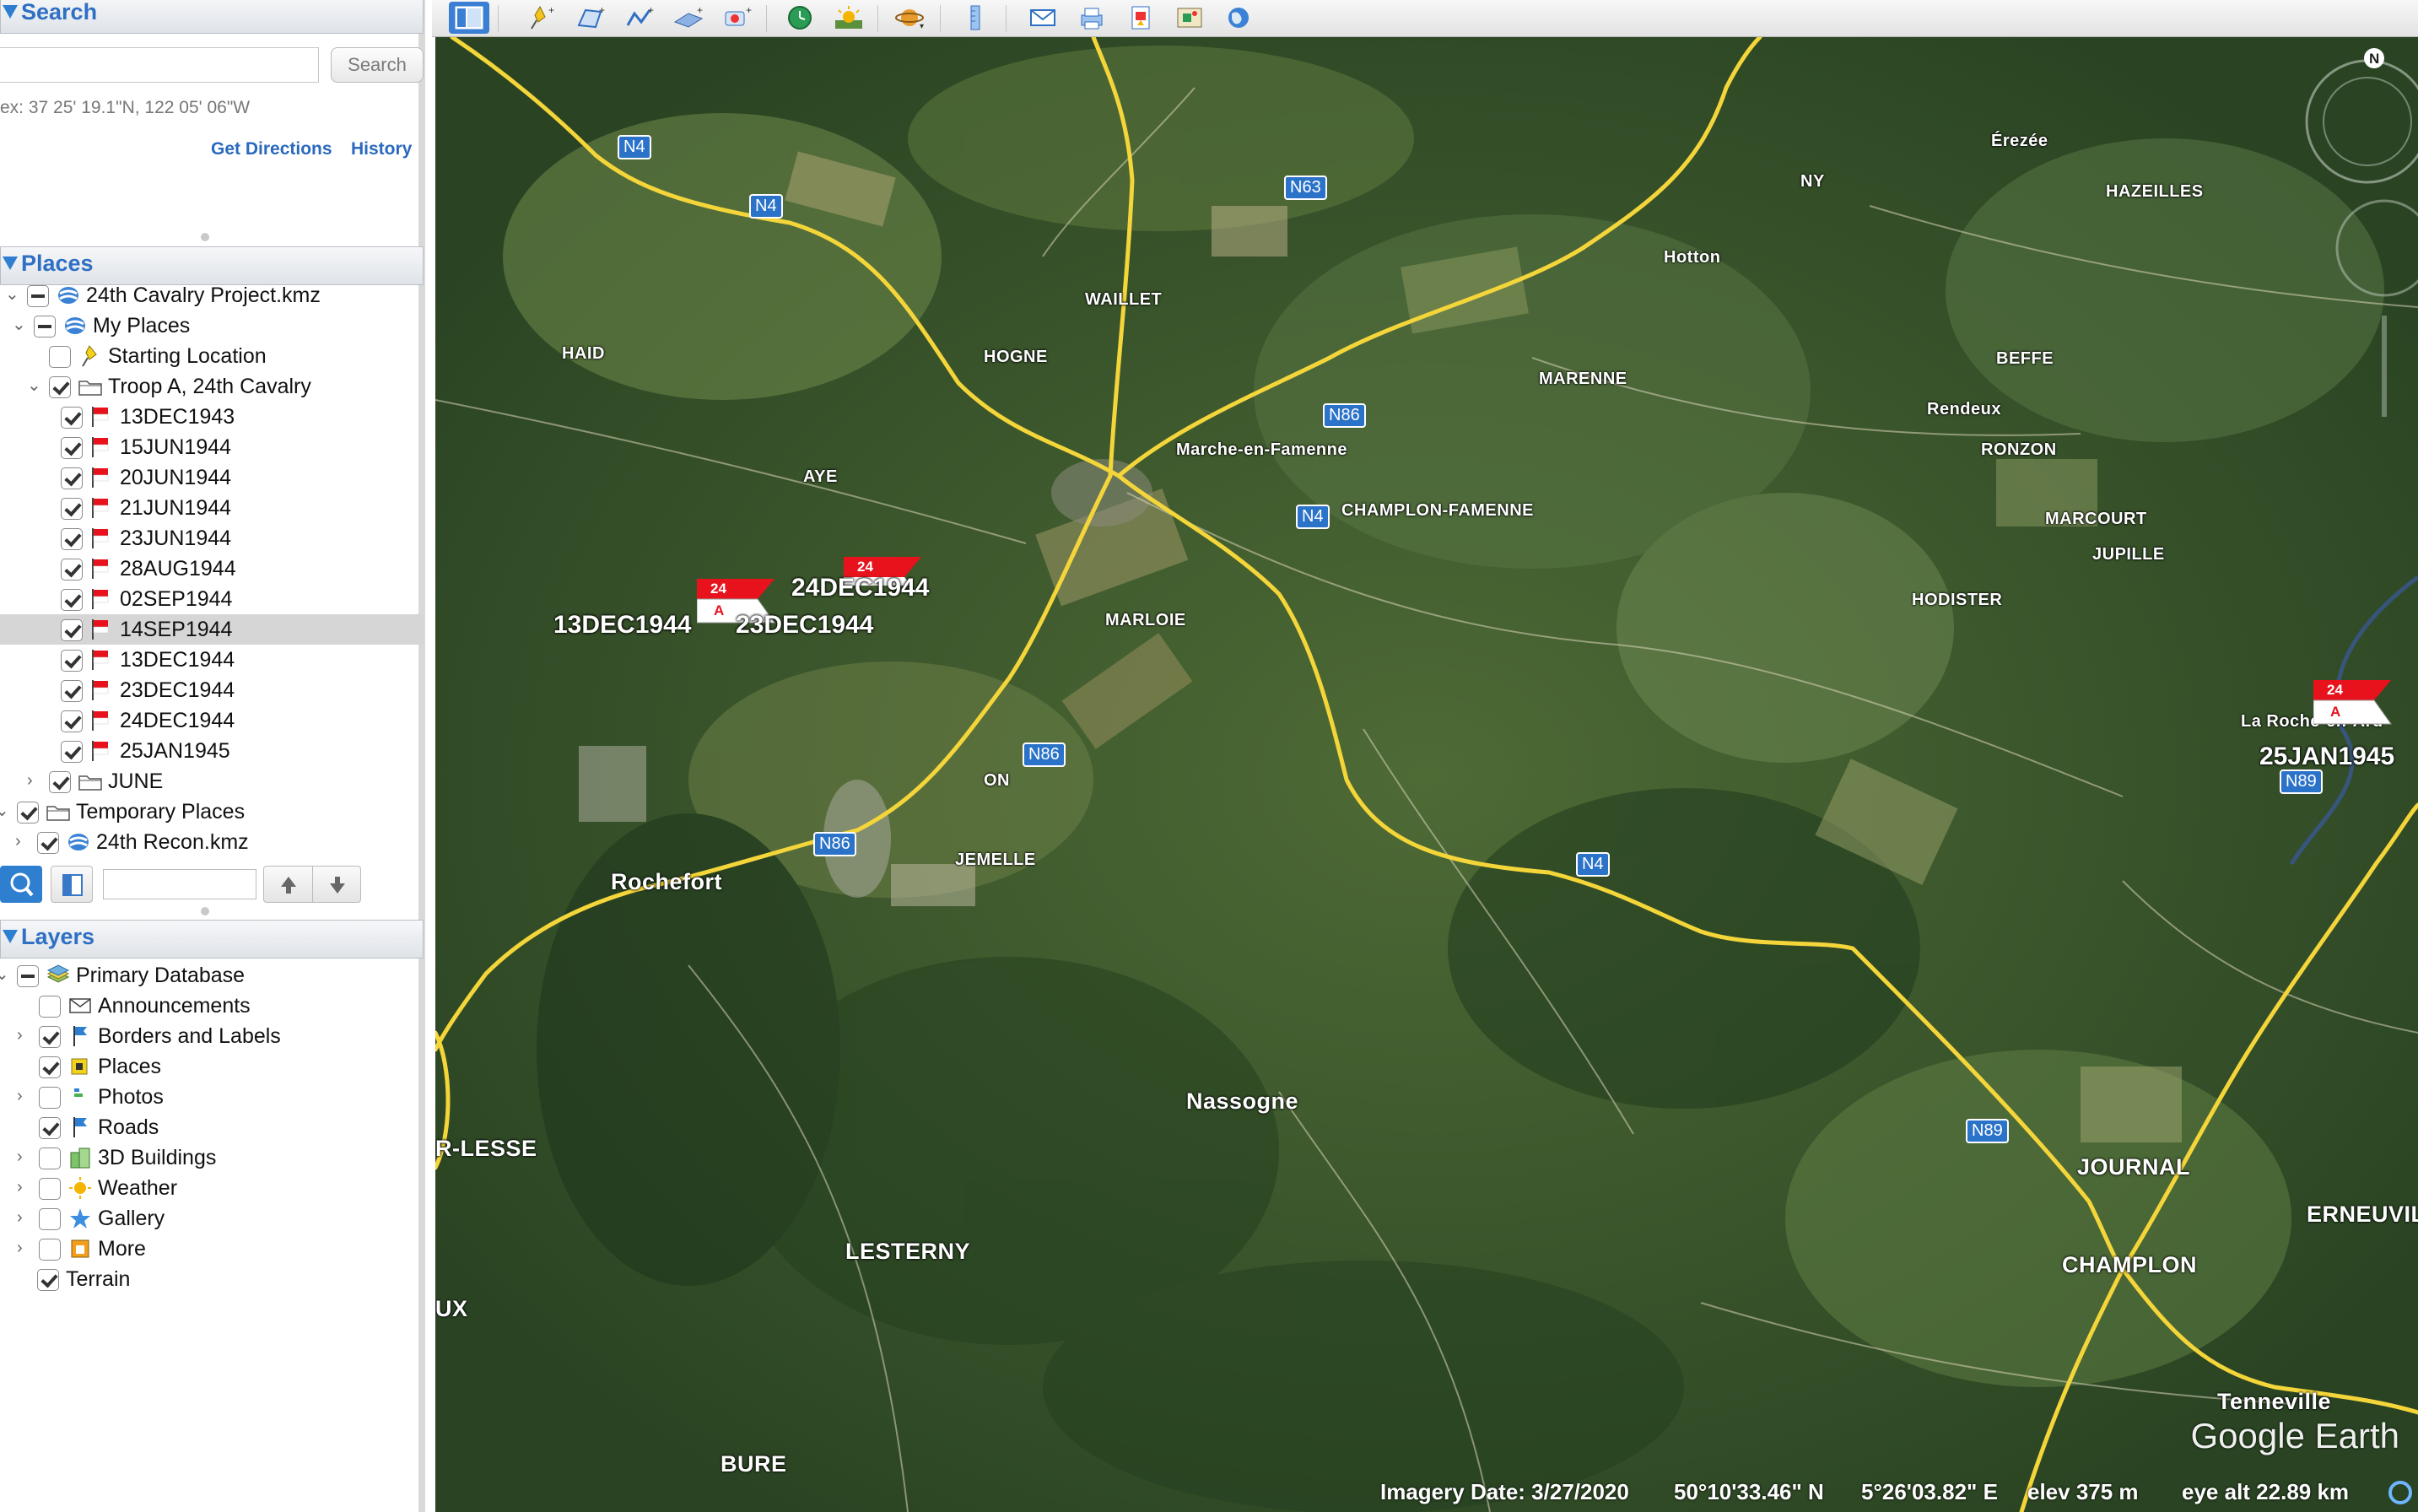 The image size is (2418, 1512). I want to click on move-up-button, so click(288, 884).